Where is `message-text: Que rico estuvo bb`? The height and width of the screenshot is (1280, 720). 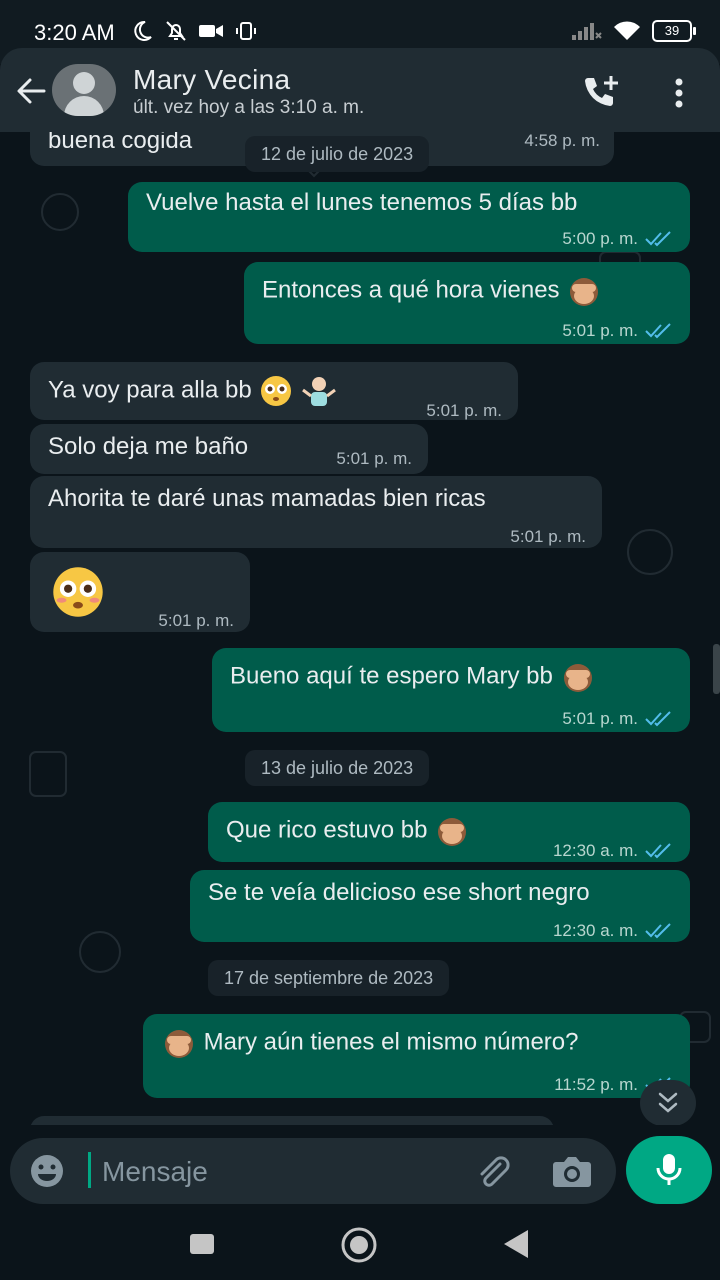 message-text: Que rico estuvo bb is located at coordinates (348, 831).